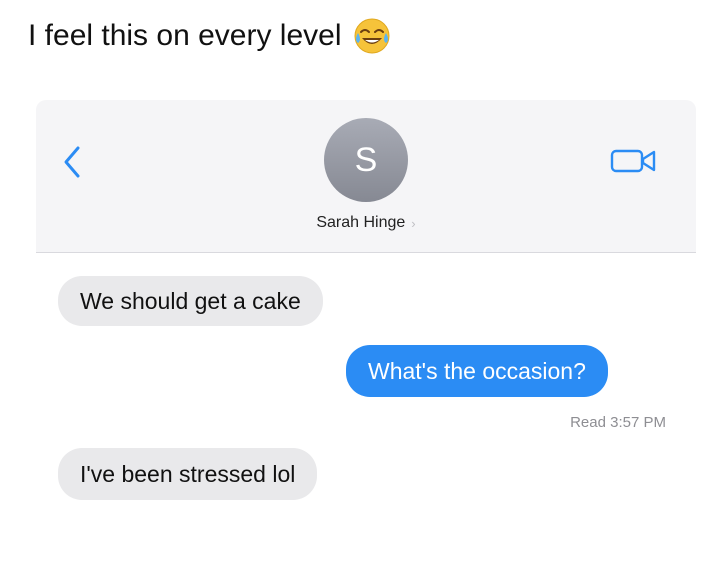  I want to click on avatar-initial: S, so click(366, 159).